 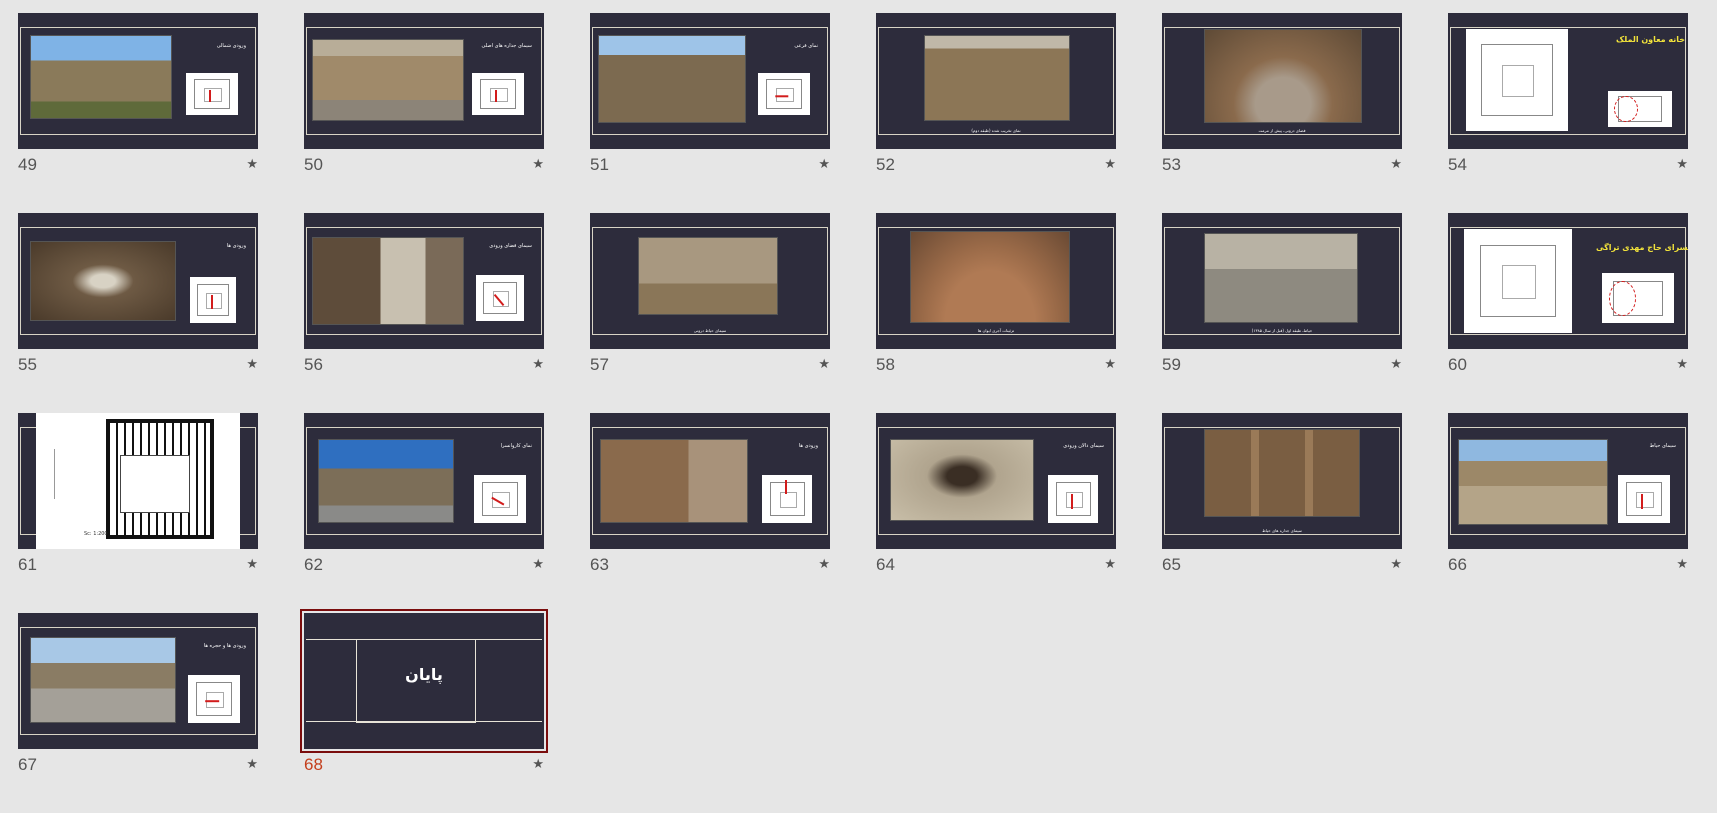 What do you see at coordinates (1568, 81) in the screenshot?
I see `slide-preview: تجارت خانه معاون الملک` at bounding box center [1568, 81].